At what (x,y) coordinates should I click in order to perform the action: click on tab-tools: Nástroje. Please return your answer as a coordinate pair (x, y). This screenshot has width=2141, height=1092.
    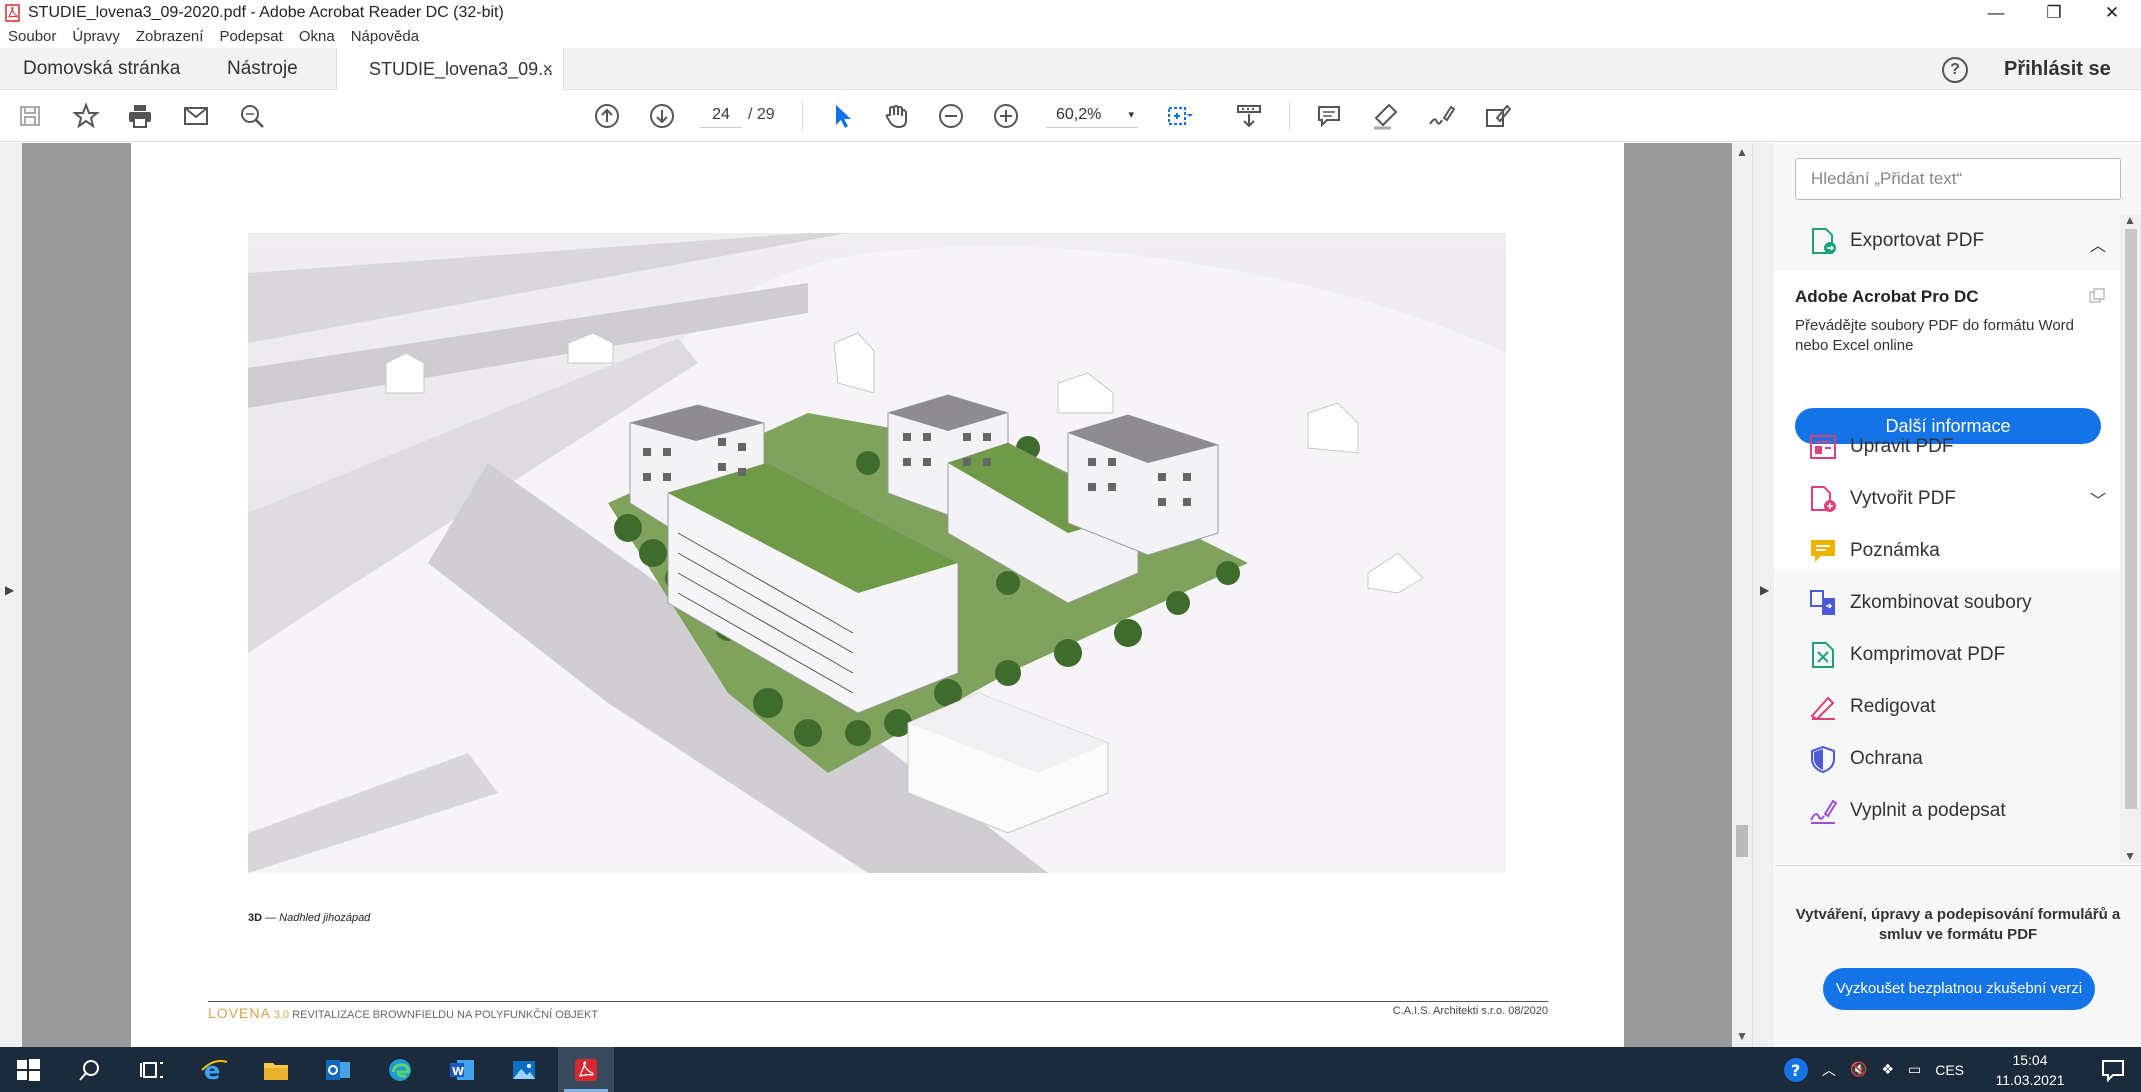
    Looking at the image, I should click on (262, 69).